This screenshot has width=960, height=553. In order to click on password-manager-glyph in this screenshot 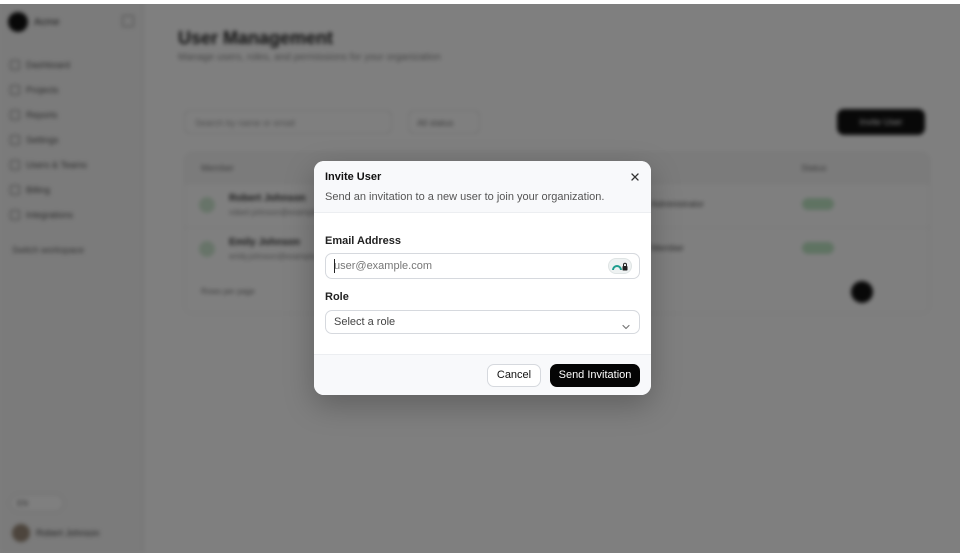, I will do `click(620, 266)`.